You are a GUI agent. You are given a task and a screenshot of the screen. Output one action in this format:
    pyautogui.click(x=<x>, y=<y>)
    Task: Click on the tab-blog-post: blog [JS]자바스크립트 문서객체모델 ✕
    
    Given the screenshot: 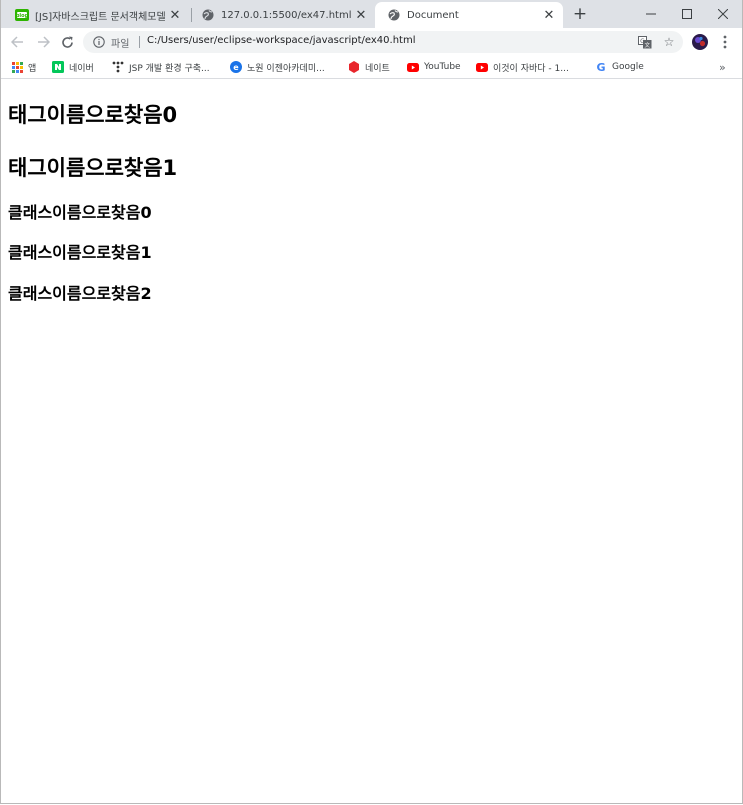 What is the action you would take?
    pyautogui.click(x=96, y=15)
    